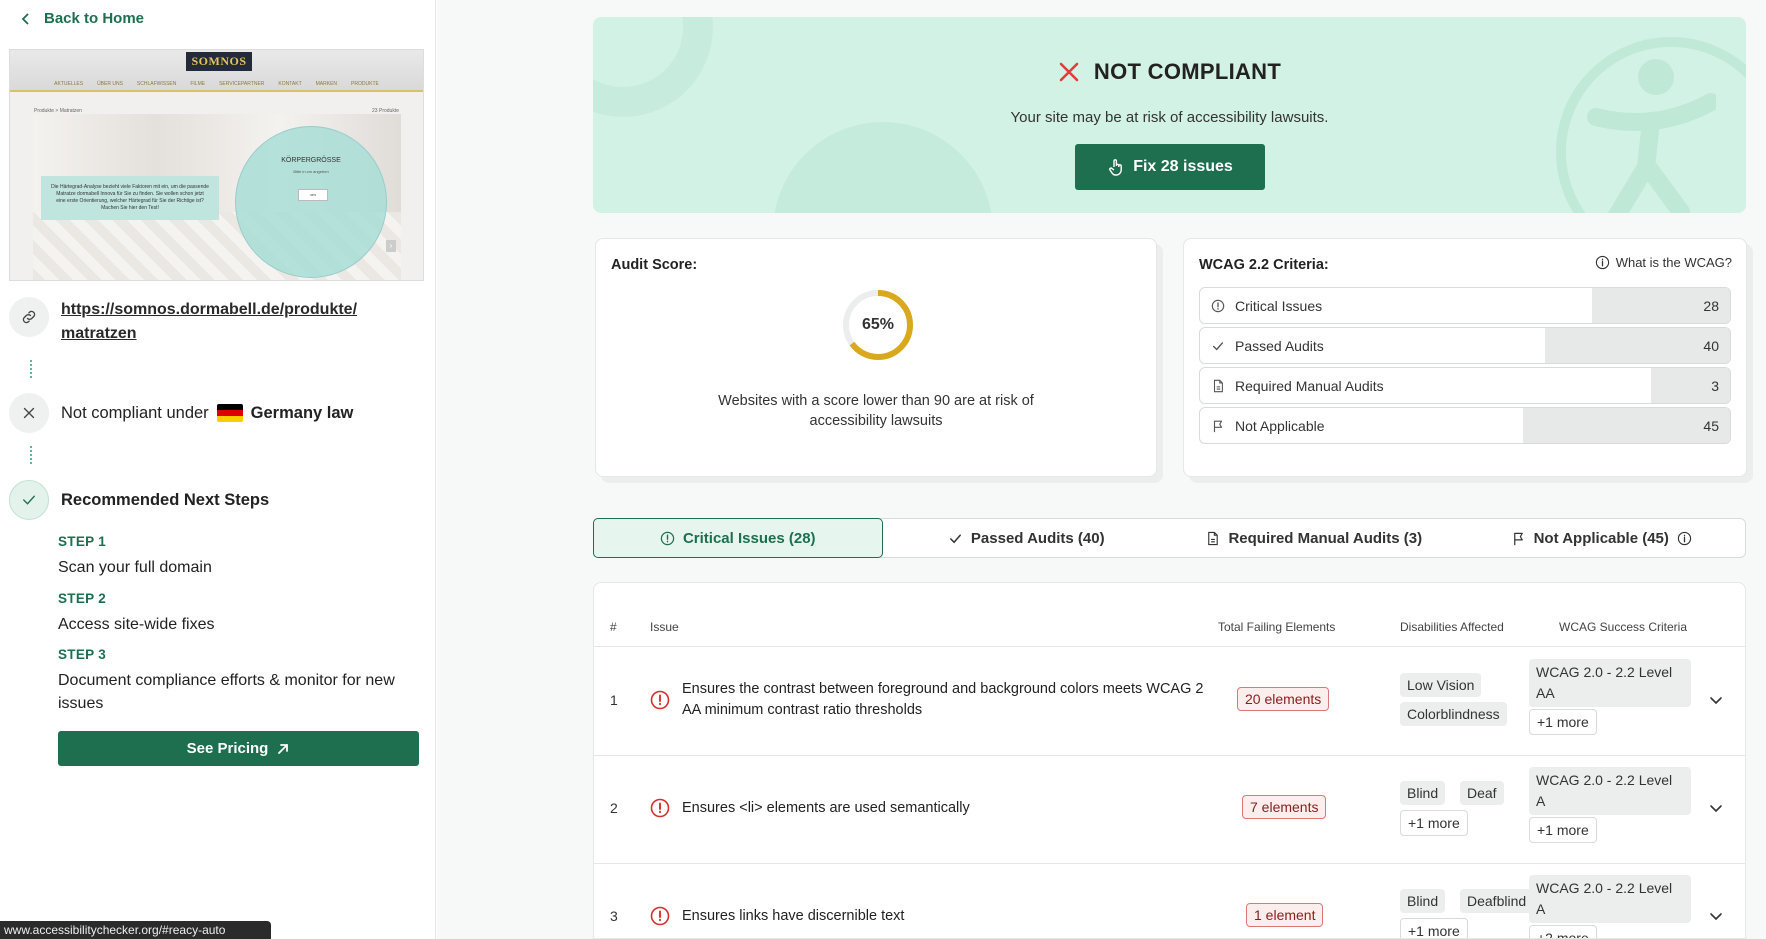 Image resolution: width=1766 pixels, height=939 pixels. What do you see at coordinates (135, 413) in the screenshot?
I see `law-prefix: Not compliant under` at bounding box center [135, 413].